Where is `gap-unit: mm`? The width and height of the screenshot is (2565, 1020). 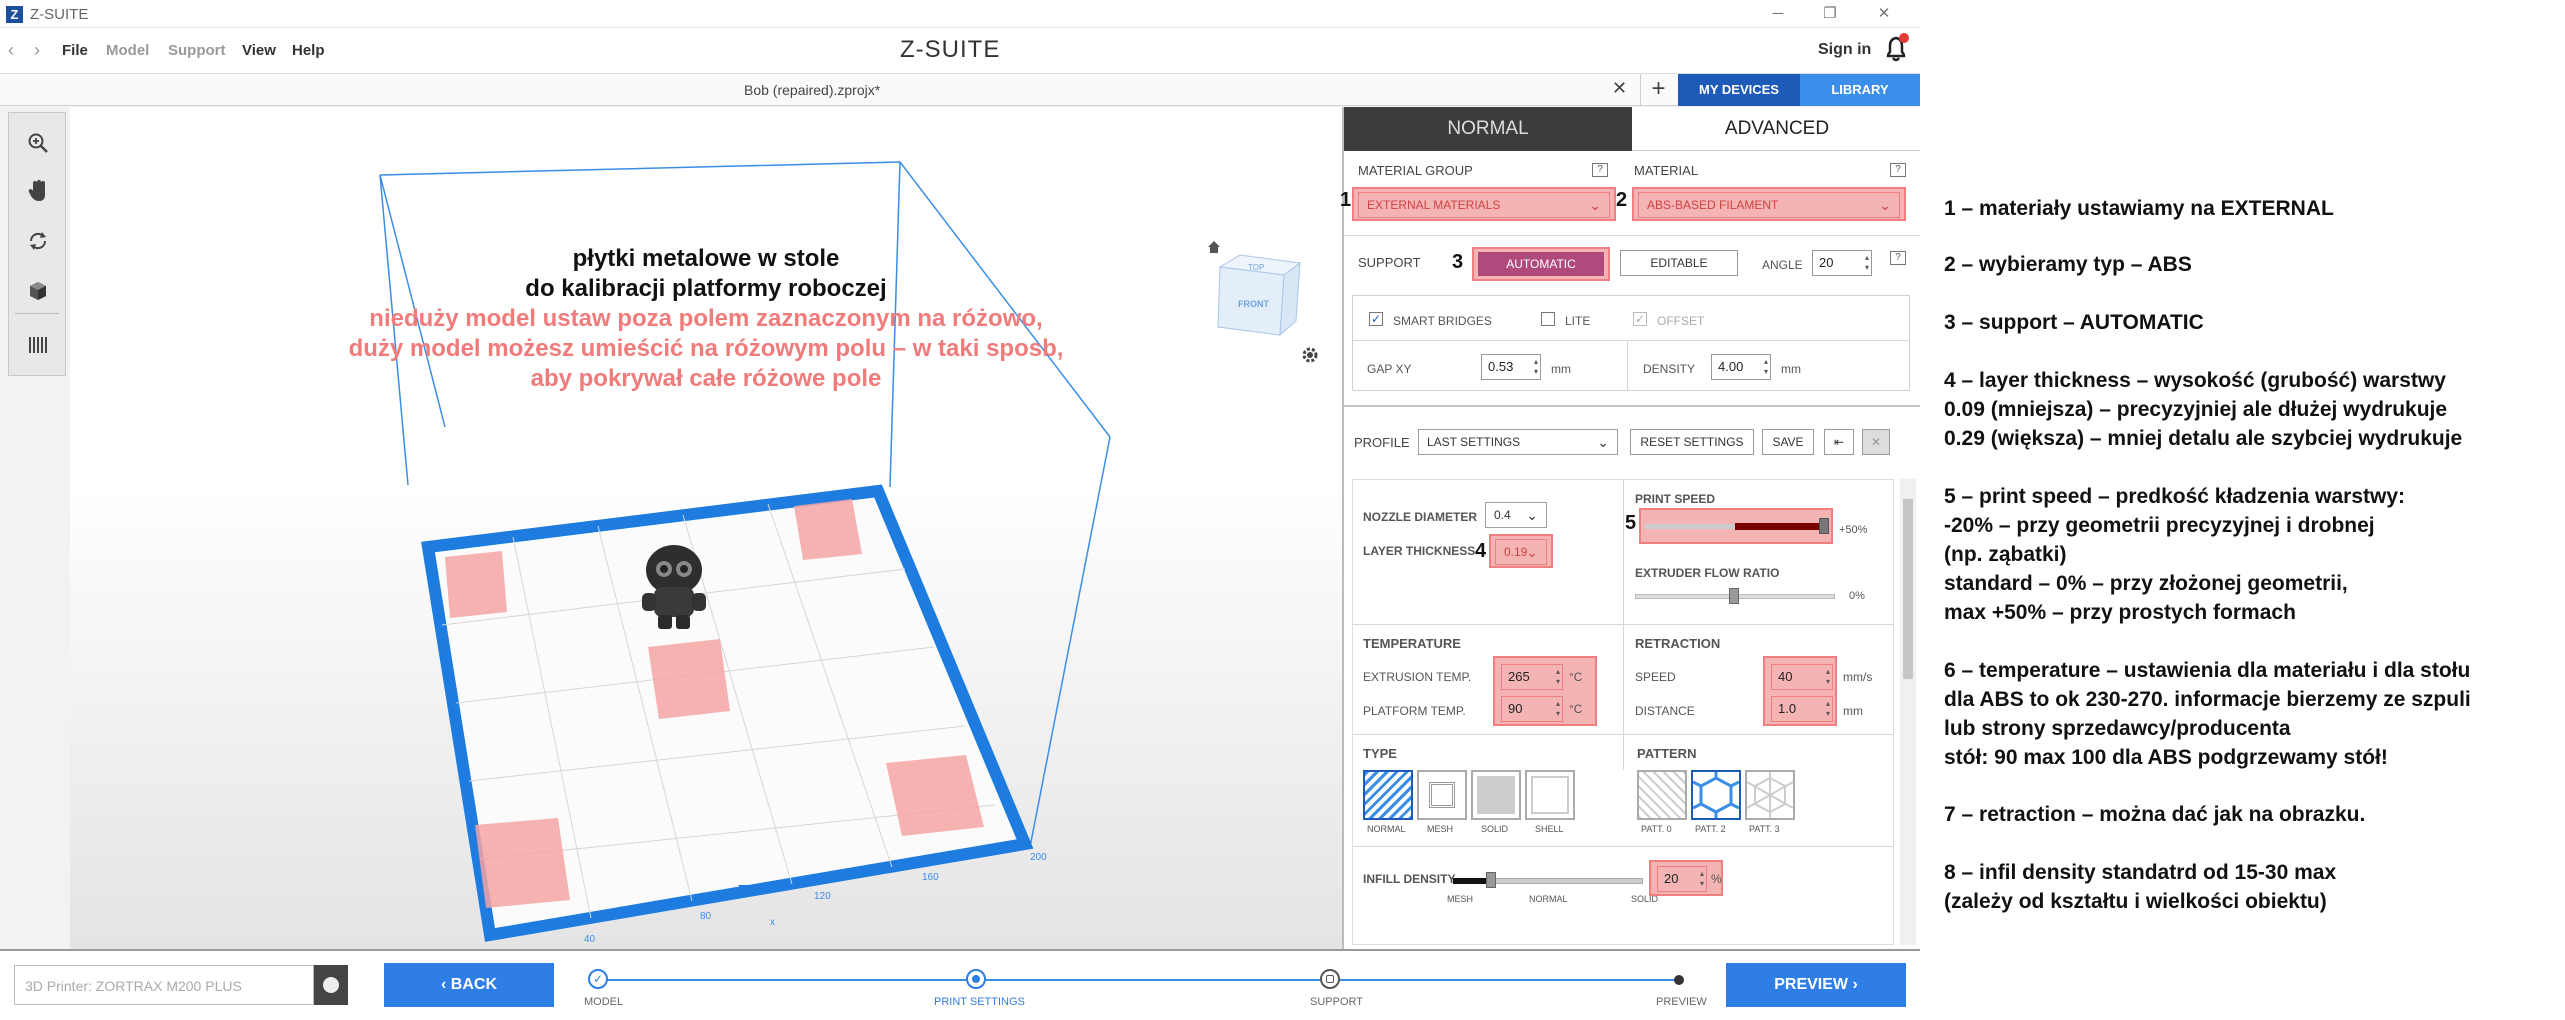 gap-unit: mm is located at coordinates (1561, 369).